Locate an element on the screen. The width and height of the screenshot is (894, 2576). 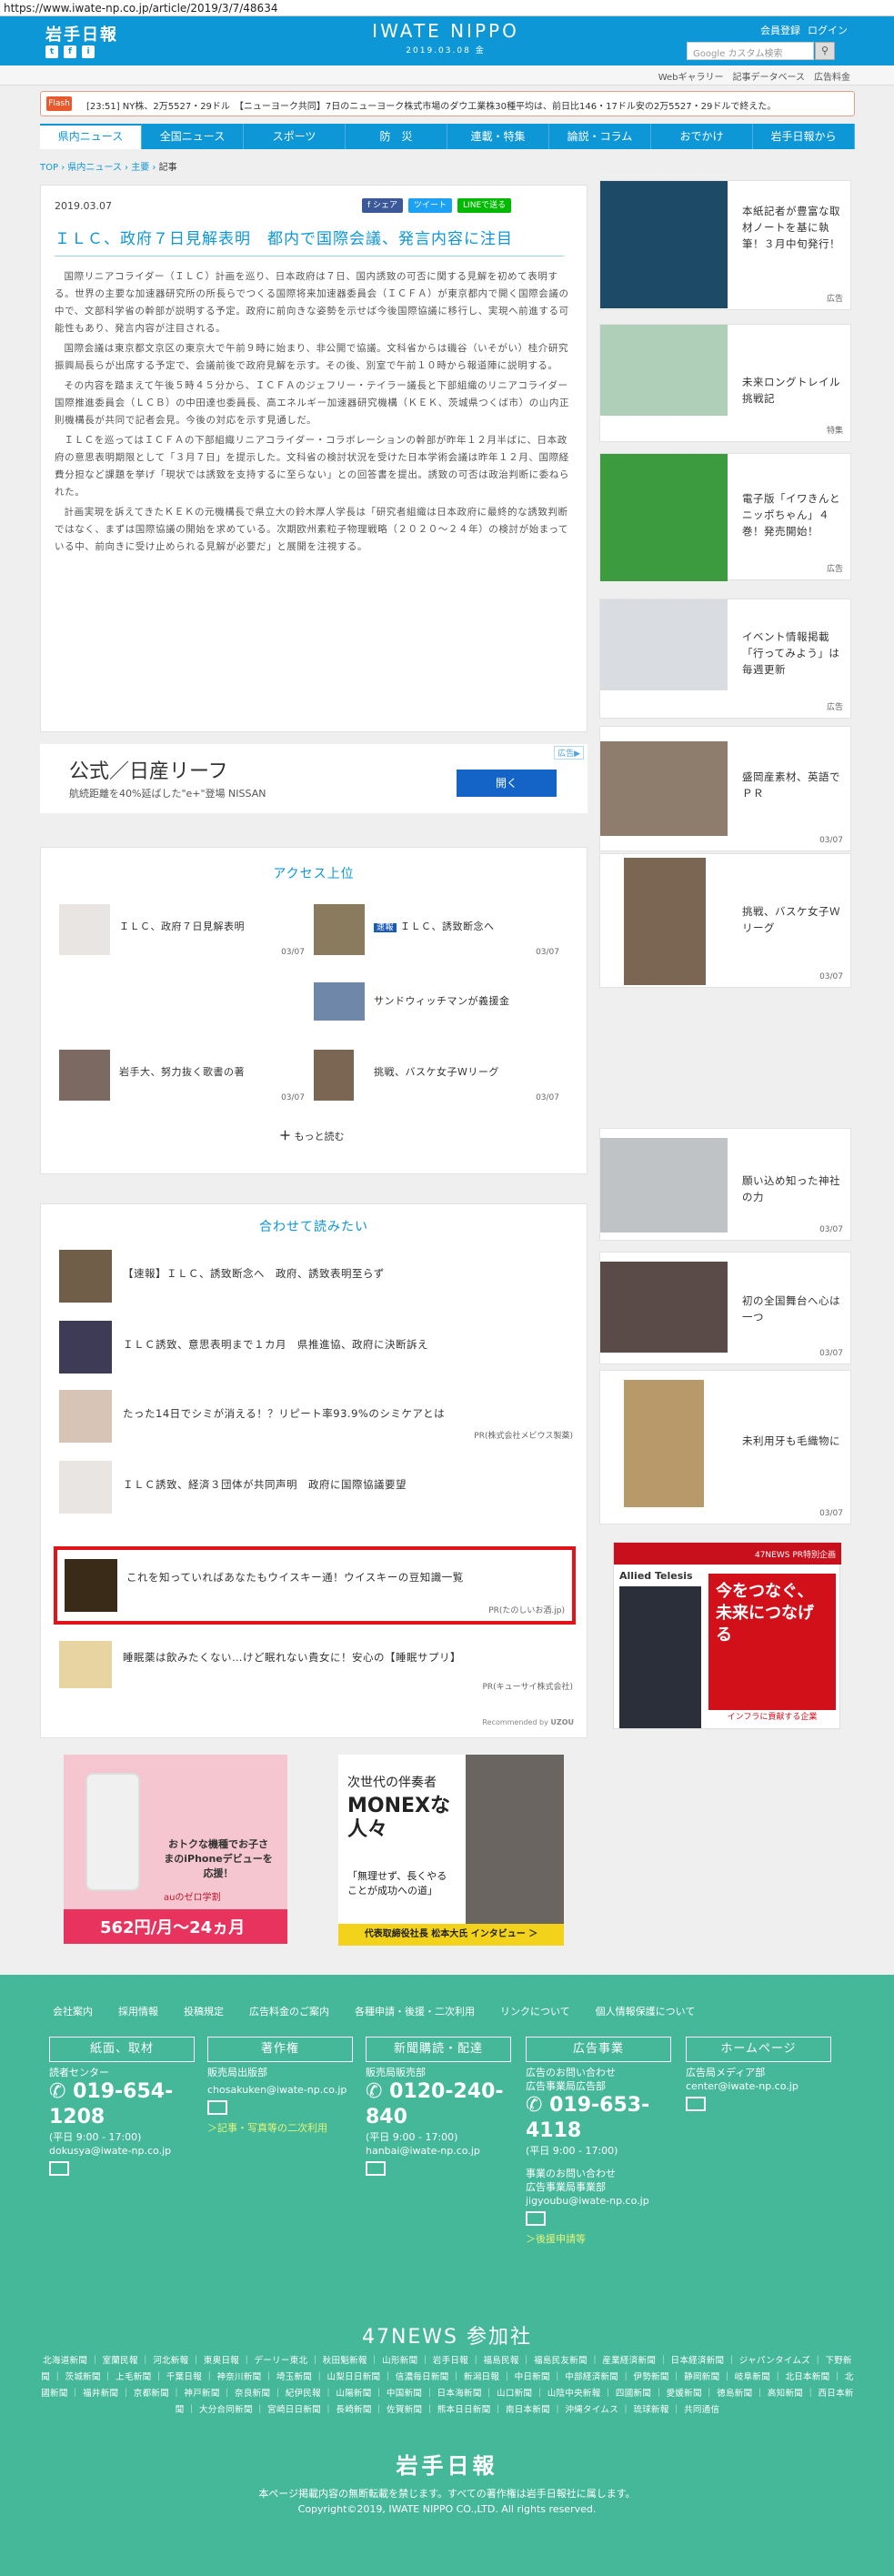
ranking-item: 挑戦、バスケ女子Wリーグ 03/07 is located at coordinates (436, 1077).